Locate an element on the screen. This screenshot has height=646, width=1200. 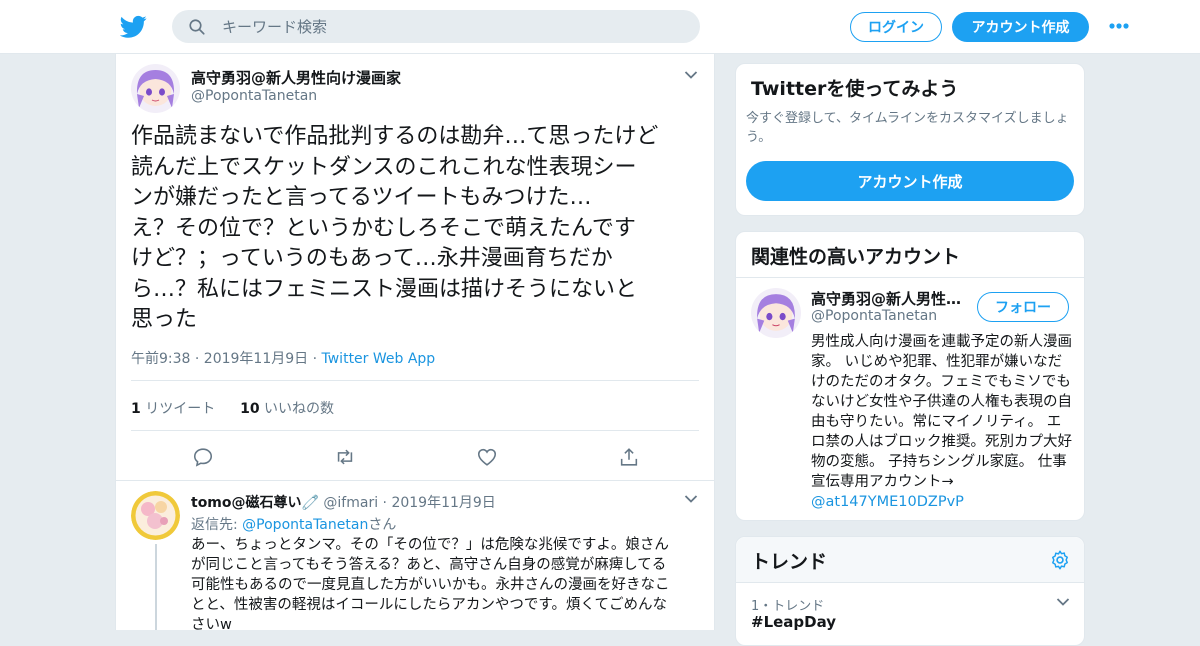
retweet-count: 1 is located at coordinates (136, 409).